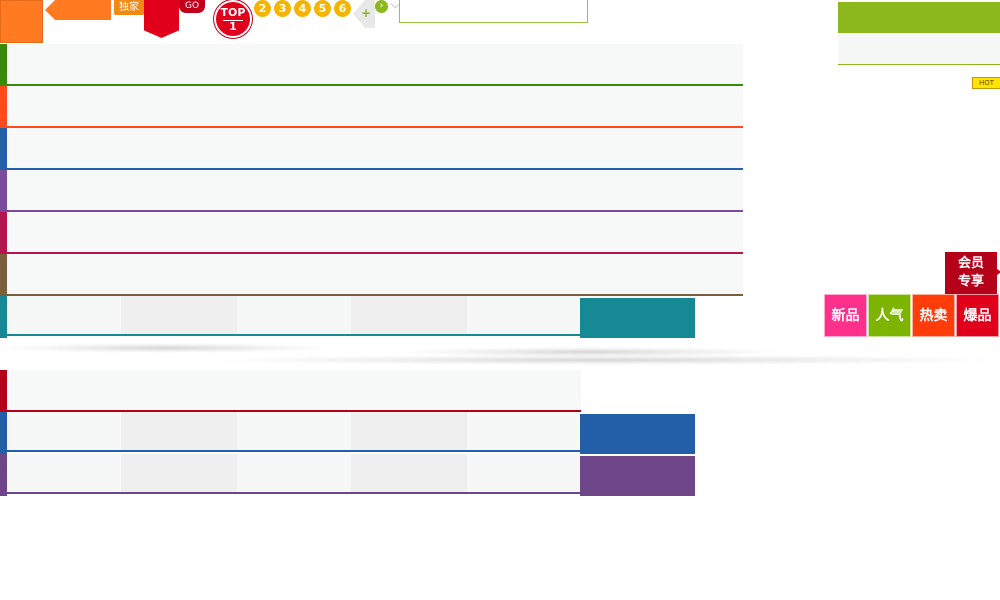 The height and width of the screenshot is (600, 1000). Describe the element at coordinates (342, 8) in the screenshot. I see `page-number-6: 6` at that location.